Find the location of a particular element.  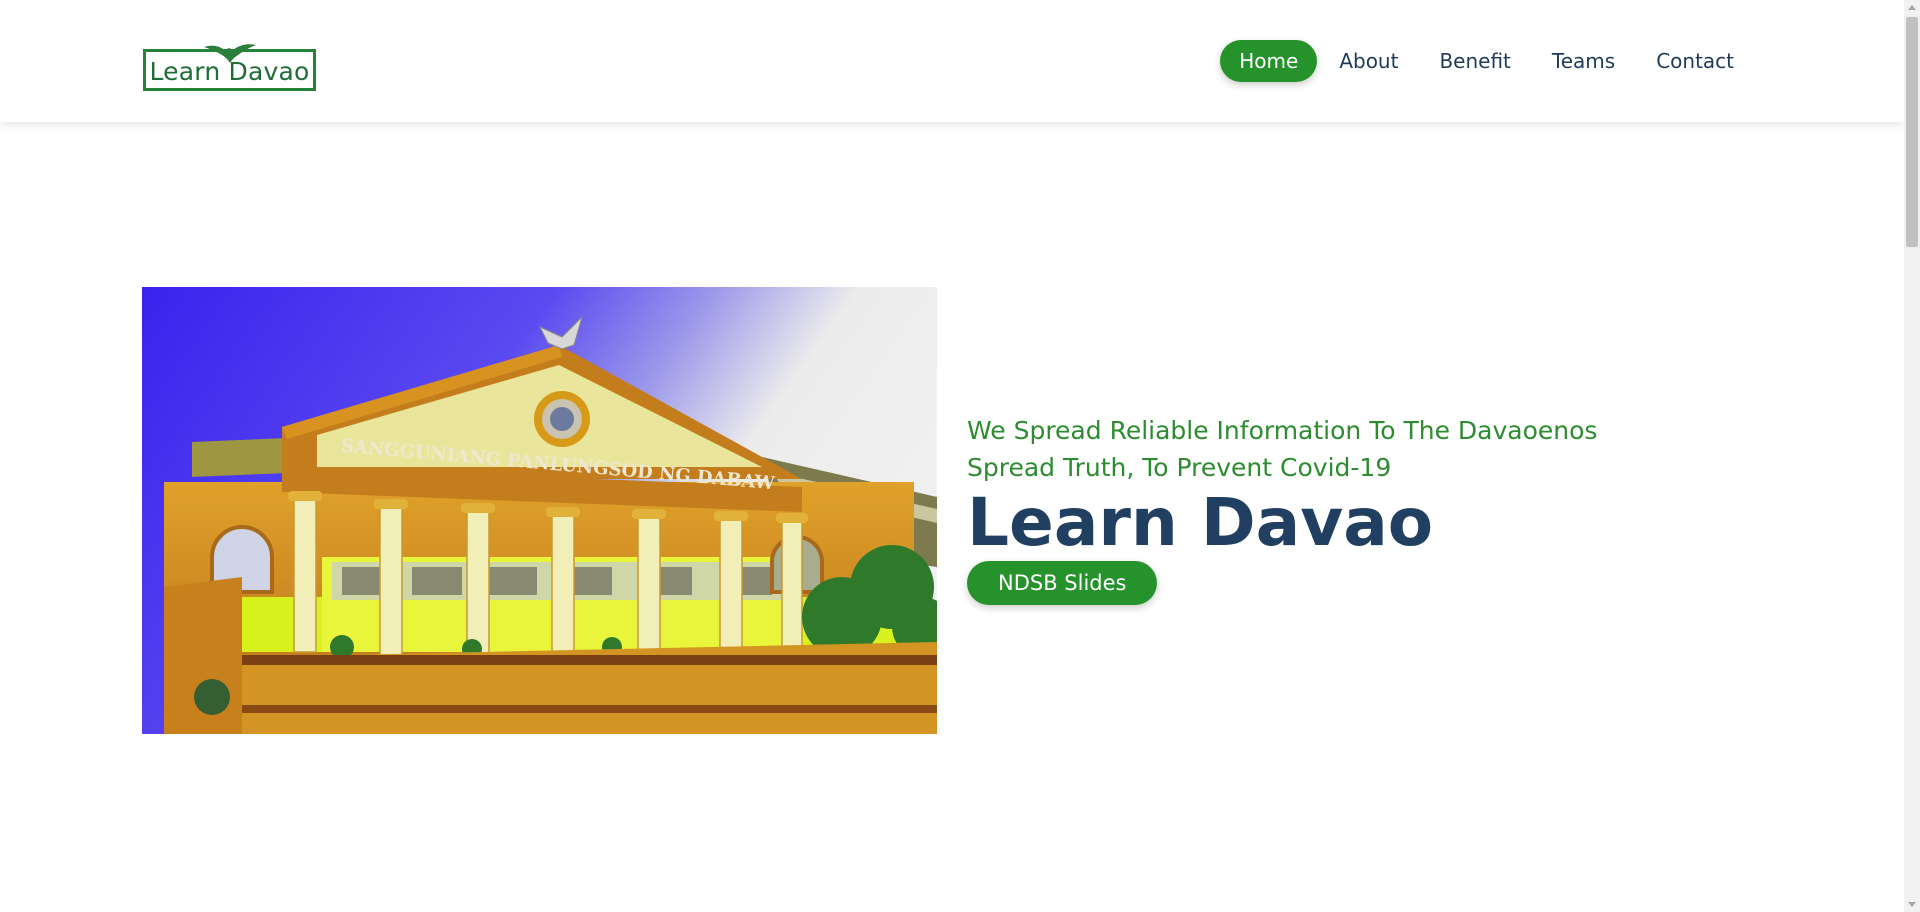

eagle-icon is located at coordinates (230, 53).